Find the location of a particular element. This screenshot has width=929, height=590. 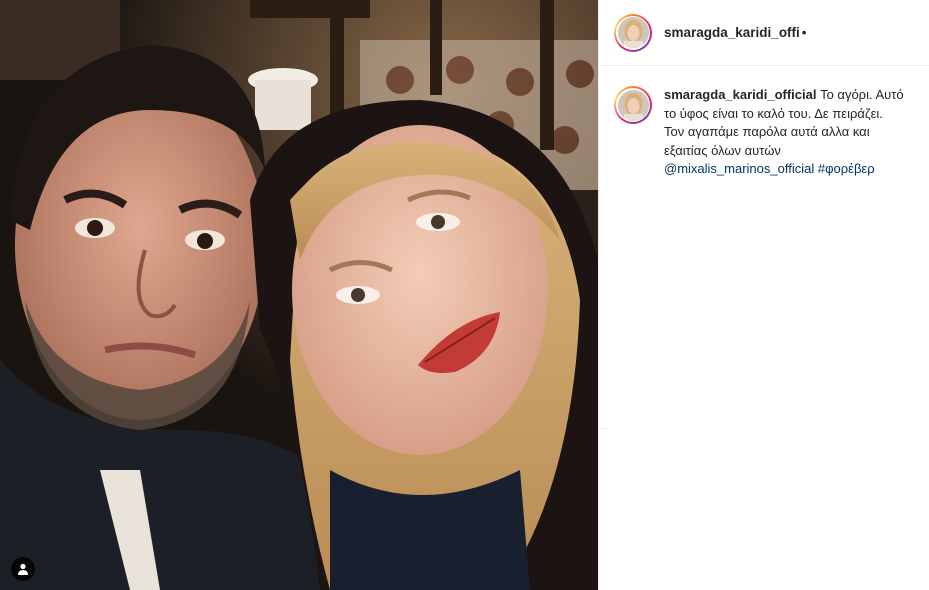

profile-avatar is located at coordinates (633, 32).